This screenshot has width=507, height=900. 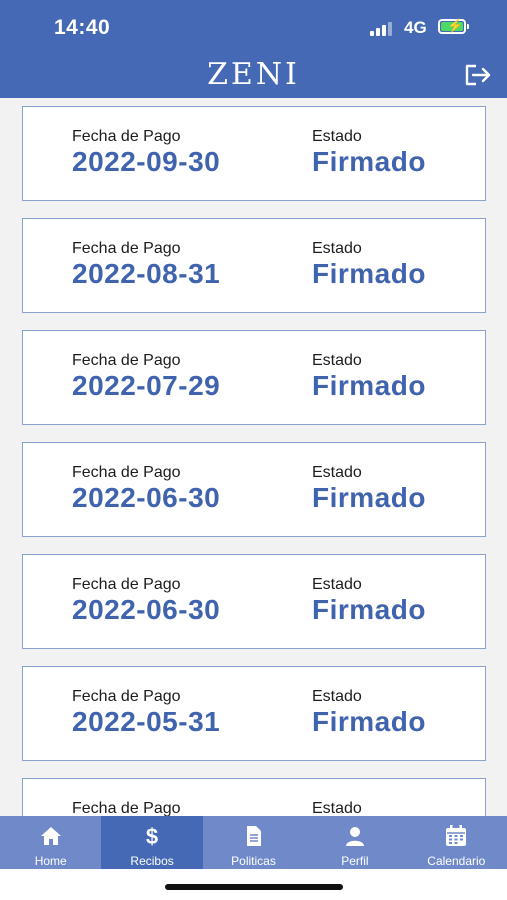 I want to click on home-icon, so click(x=50, y=836).